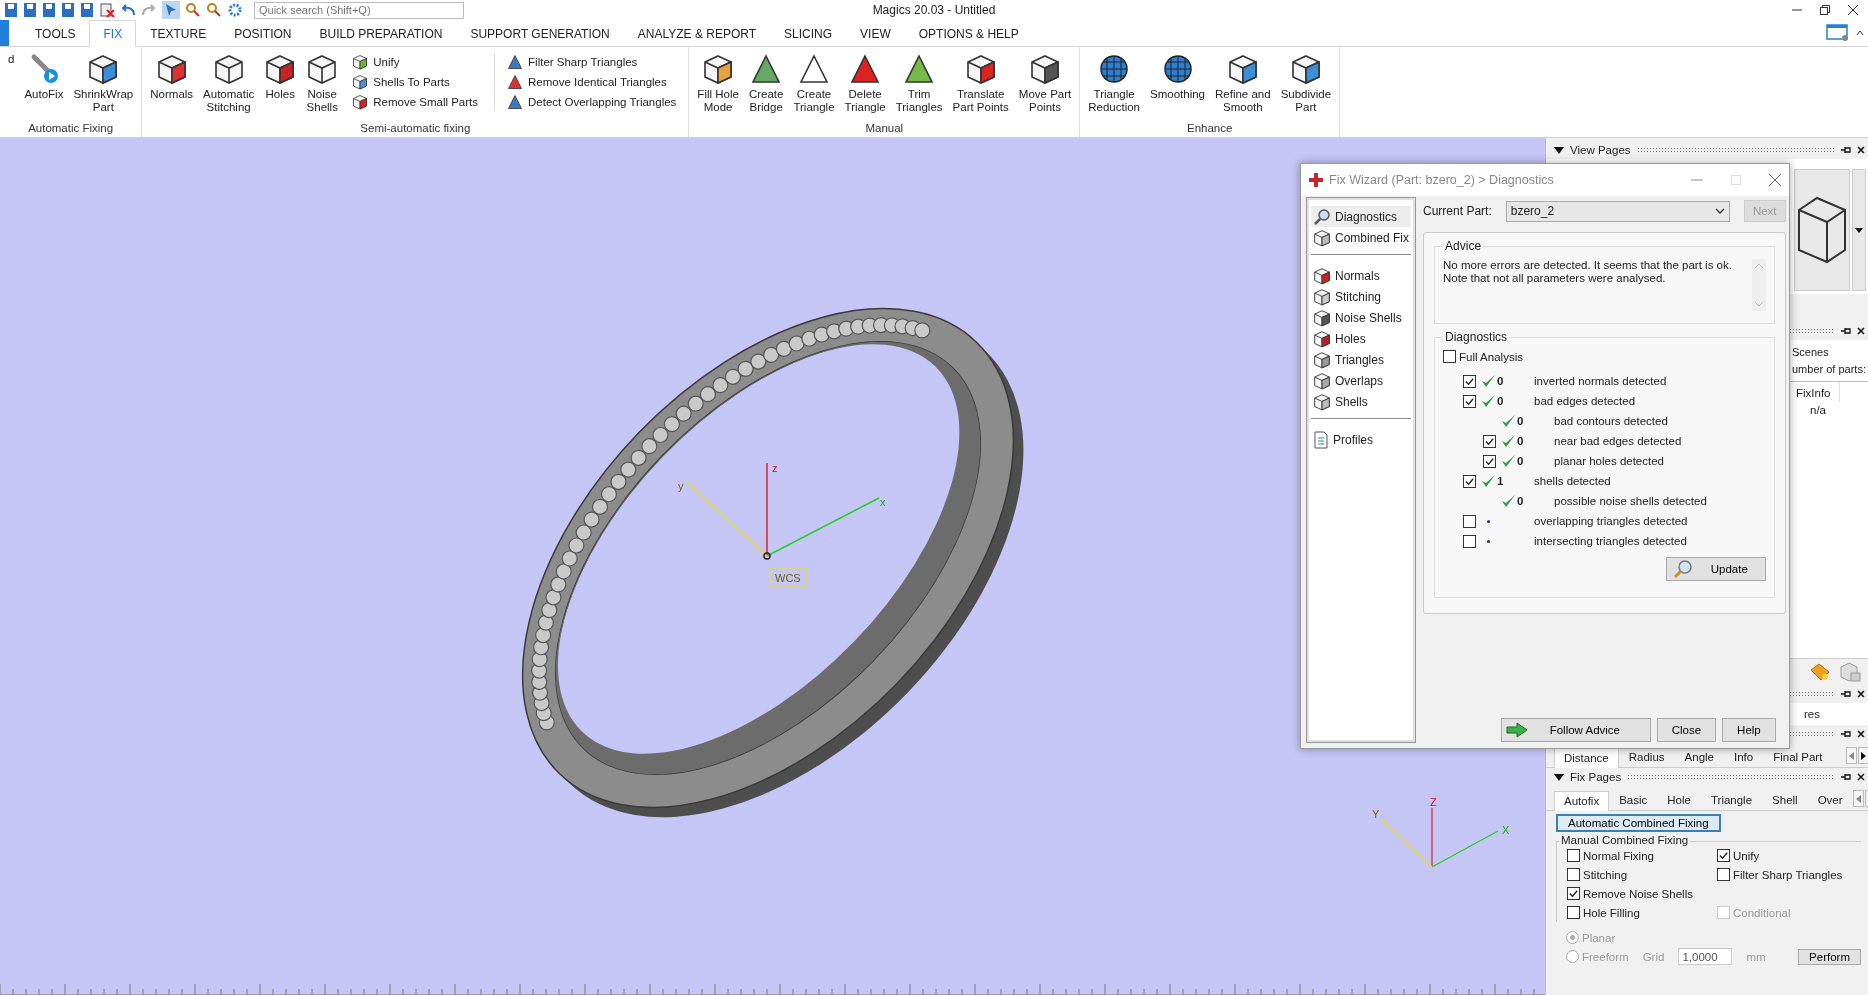  What do you see at coordinates (934, 10) in the screenshot?
I see `window-title: Magics 20.03 - Untitled` at bounding box center [934, 10].